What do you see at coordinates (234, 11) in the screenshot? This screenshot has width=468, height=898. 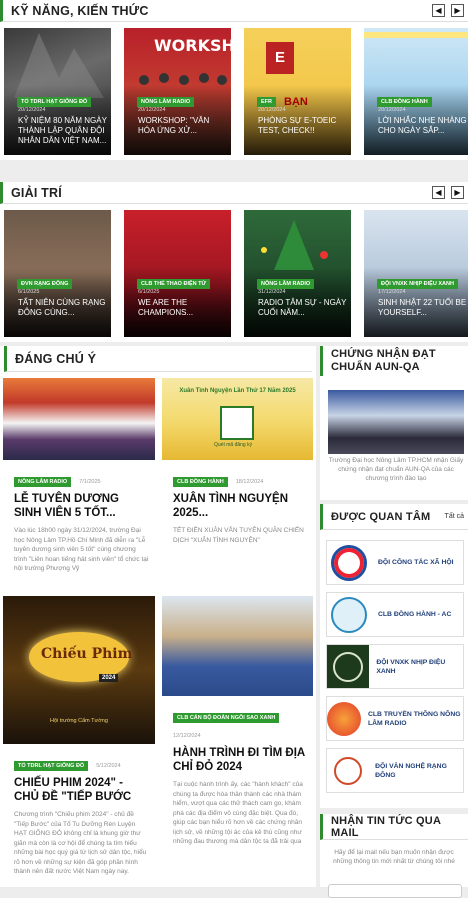 I see `skills-header: KỸ NĂNG, KIẾN THỨC ◀ ▶` at bounding box center [234, 11].